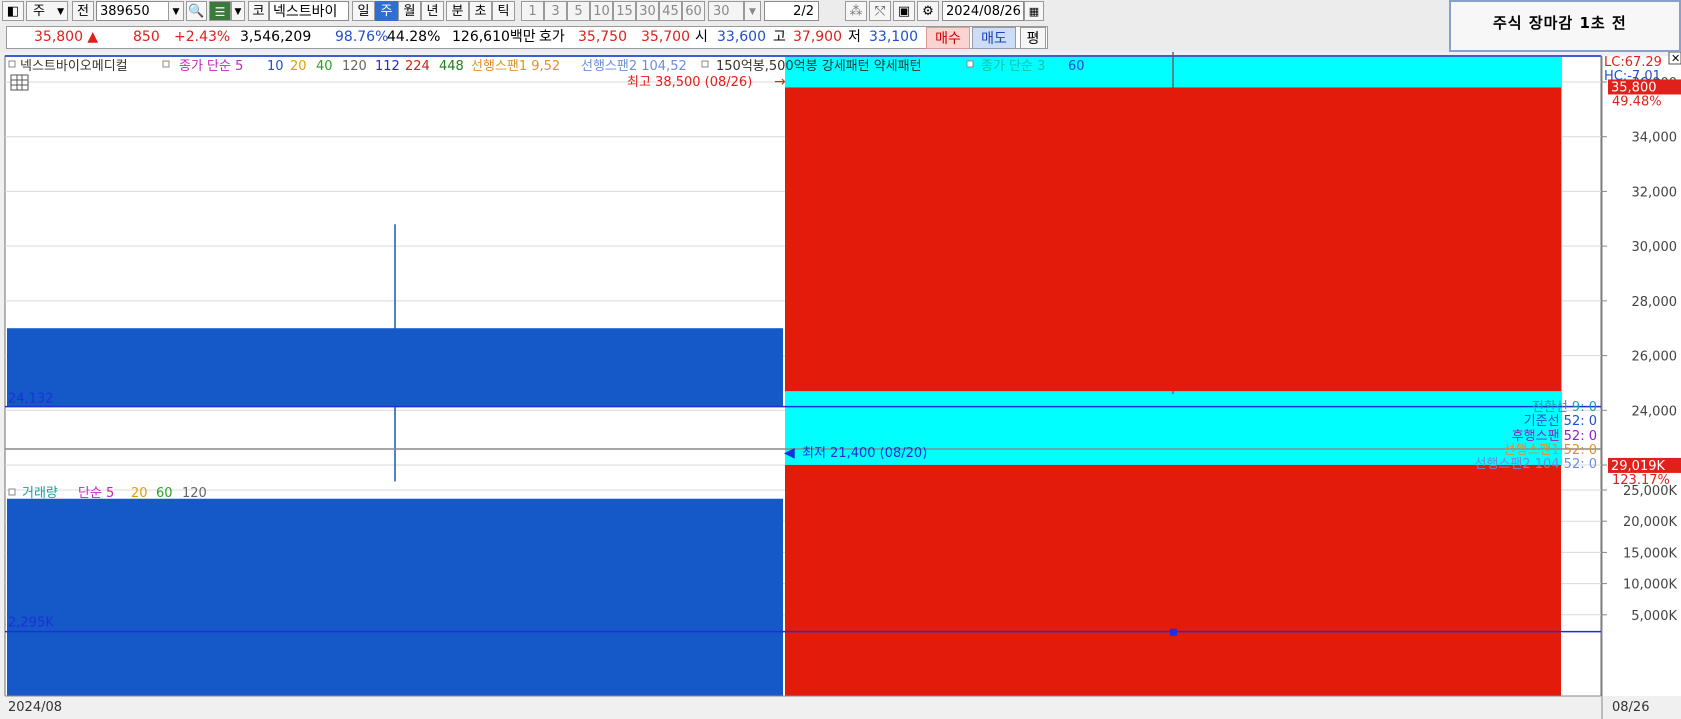  Describe the element at coordinates (789, 453) in the screenshot. I see `low-marker-arrow: ◀` at that location.